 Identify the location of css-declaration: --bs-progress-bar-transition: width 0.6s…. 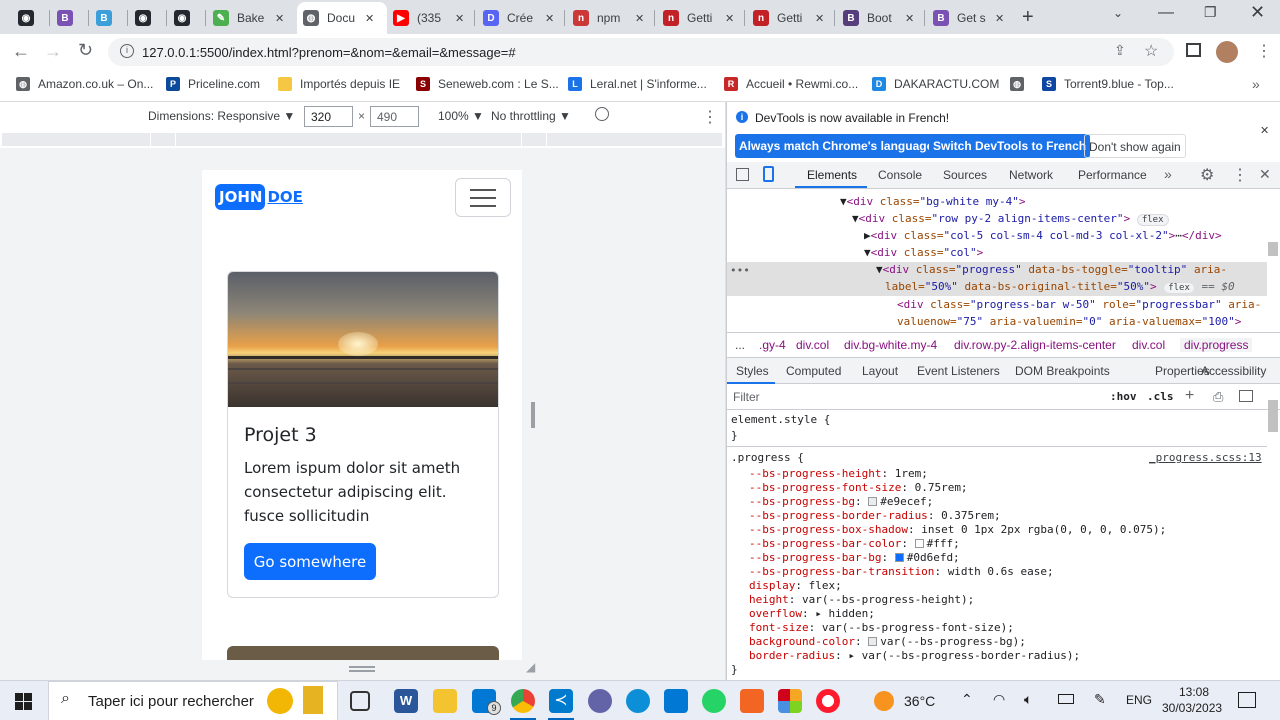
(901, 571).